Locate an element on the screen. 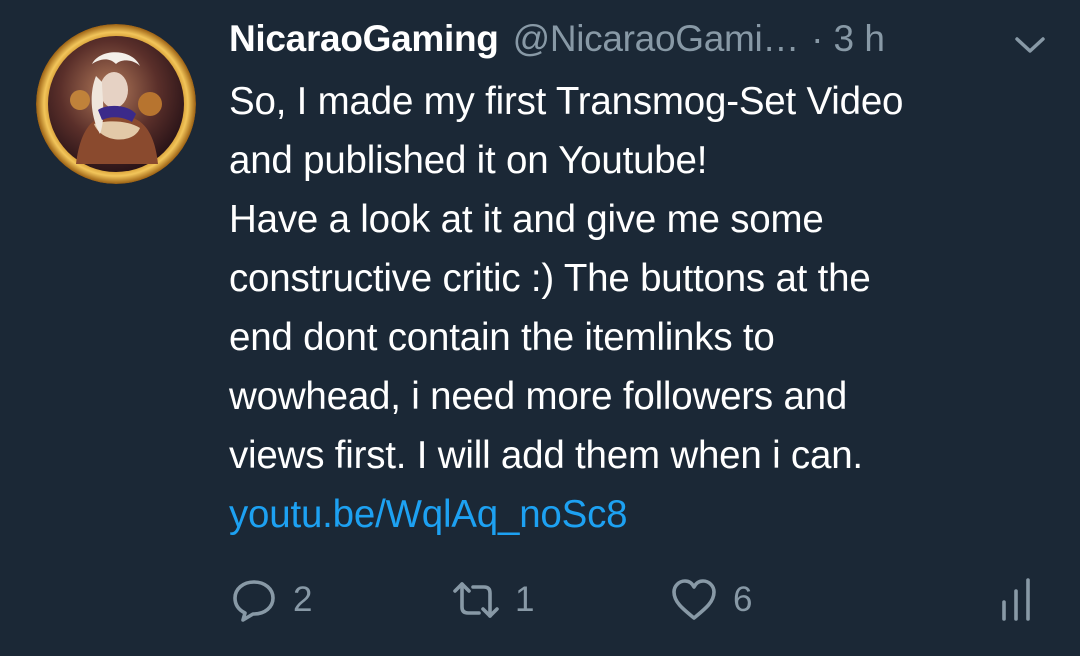 This screenshot has height=656, width=1080. tweet-link: youtu.be/WqlAq_noSc8 is located at coordinates (639, 514).